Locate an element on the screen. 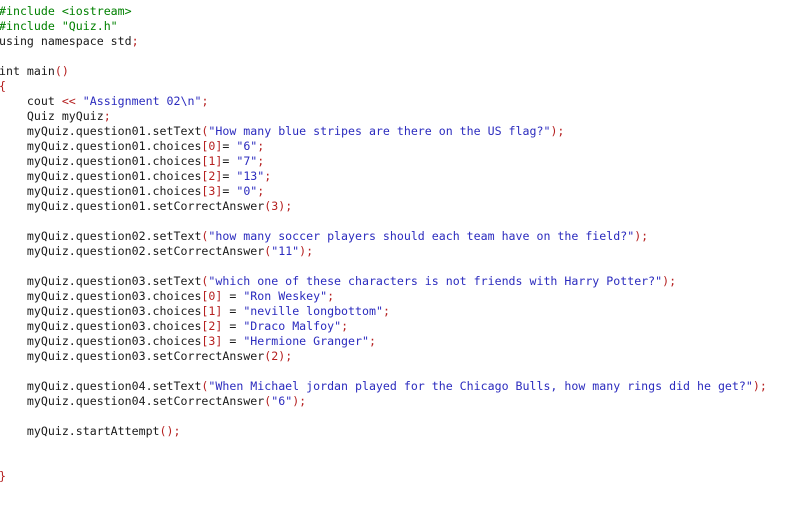  code-token-brace: { is located at coordinates (3, 86).